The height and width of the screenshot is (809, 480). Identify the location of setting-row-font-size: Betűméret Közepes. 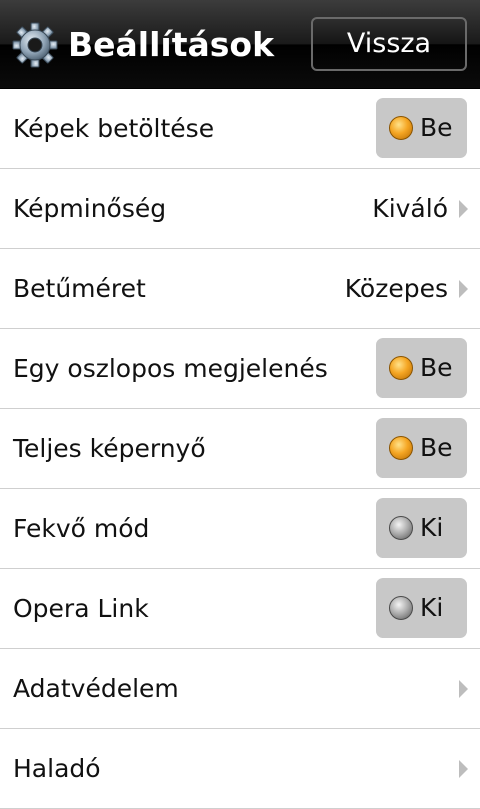
(240, 289).